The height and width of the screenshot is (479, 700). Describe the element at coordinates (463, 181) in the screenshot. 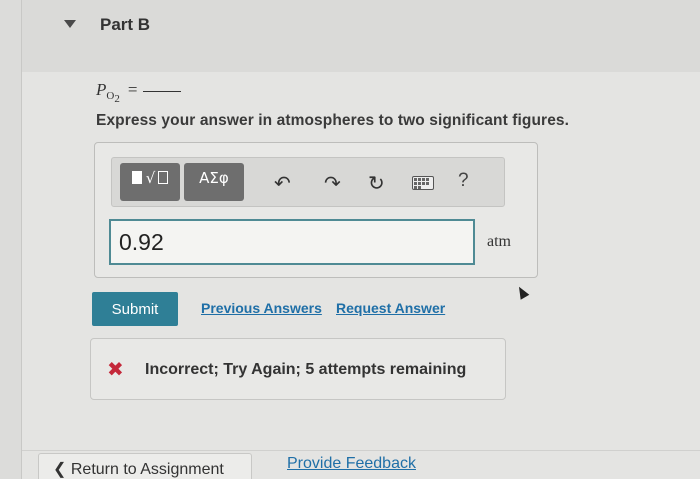

I see `help-button: ?` at that location.